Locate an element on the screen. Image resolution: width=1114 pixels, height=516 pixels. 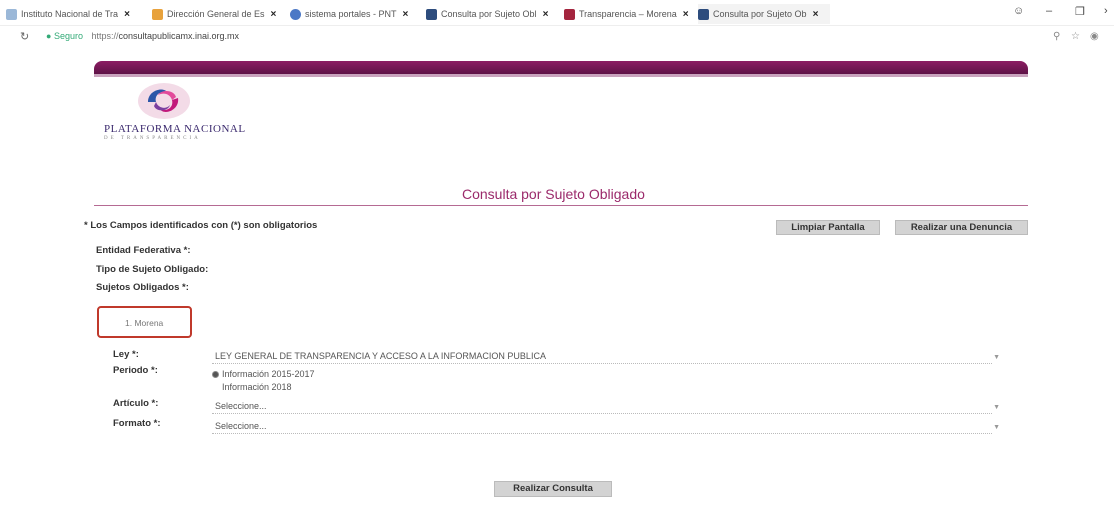
pnt-logo: Plataforma Nacional de Transparencia is located at coordinates (174, 115).